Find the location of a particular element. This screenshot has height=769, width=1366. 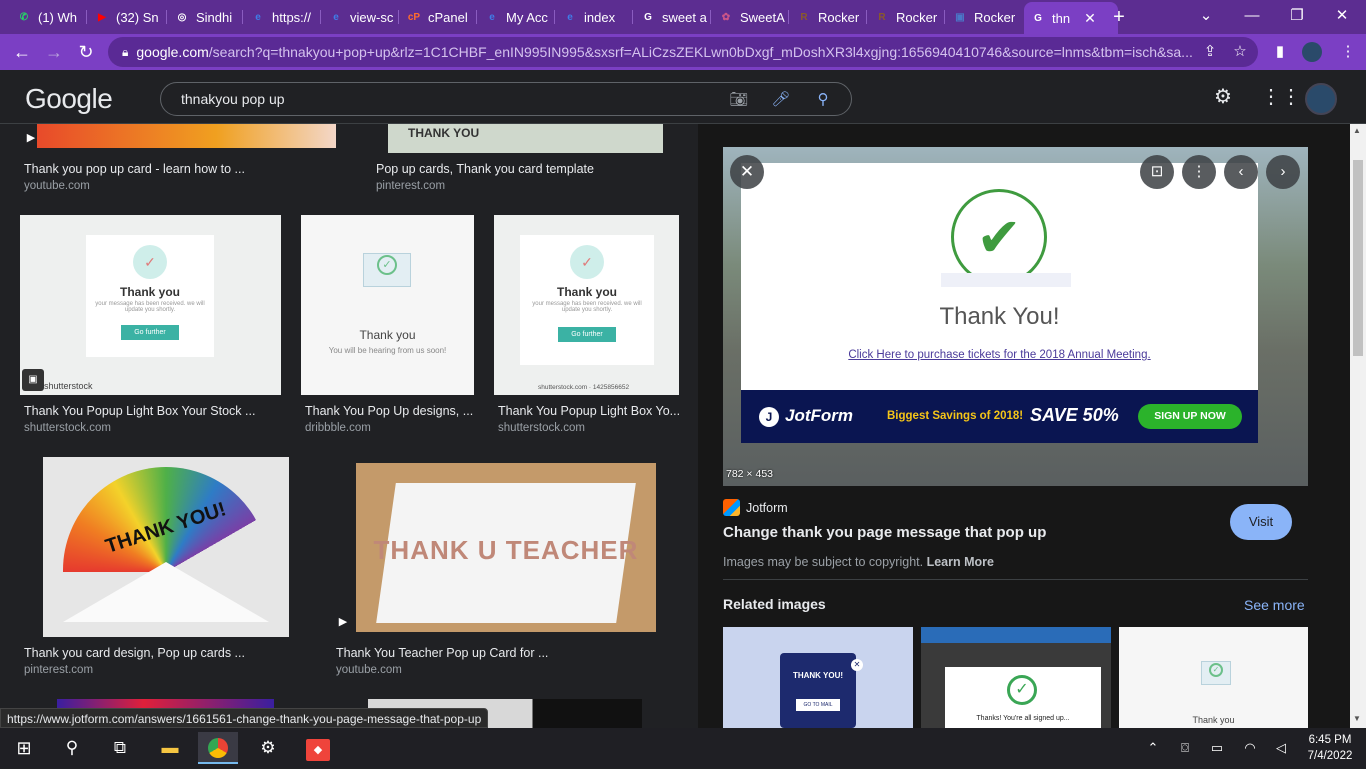

browser-tab: Gthn ✕ is located at coordinates (1071, 18).